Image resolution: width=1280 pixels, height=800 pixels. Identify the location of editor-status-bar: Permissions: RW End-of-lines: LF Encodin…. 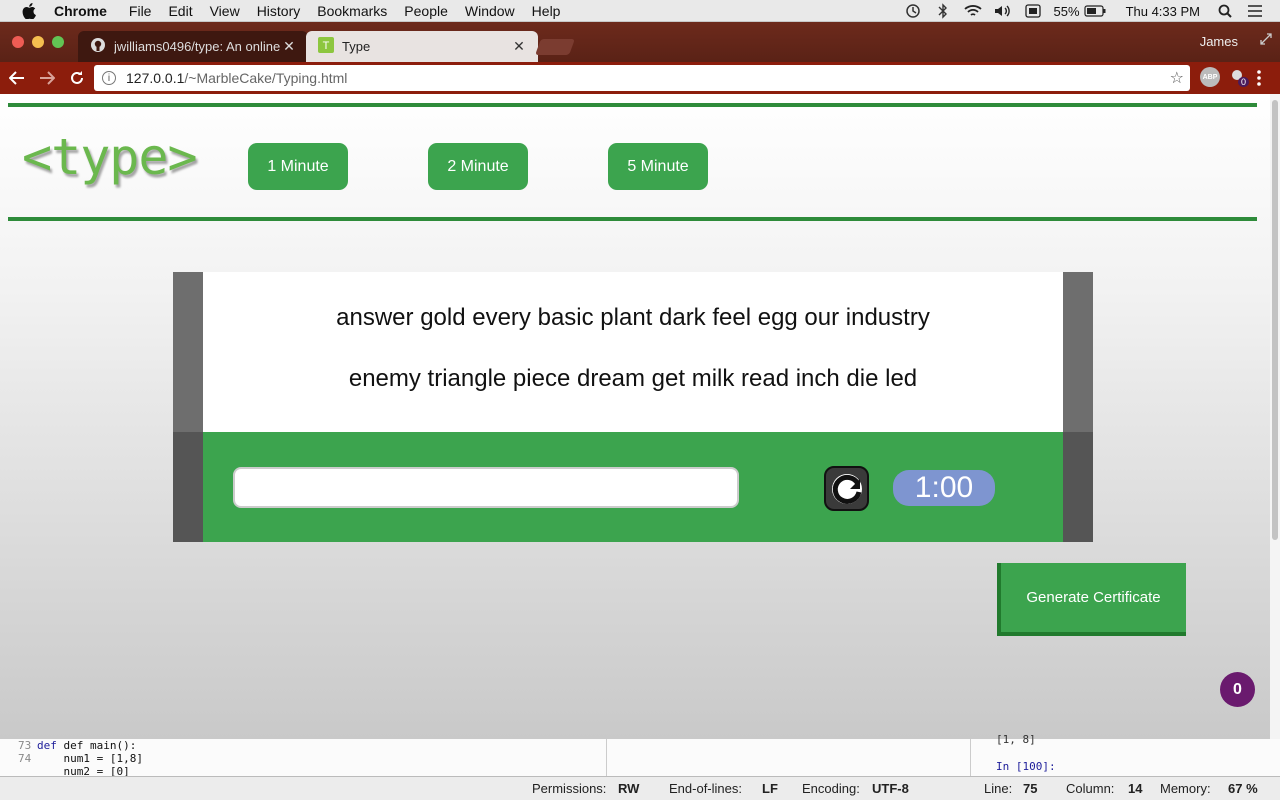
(640, 788).